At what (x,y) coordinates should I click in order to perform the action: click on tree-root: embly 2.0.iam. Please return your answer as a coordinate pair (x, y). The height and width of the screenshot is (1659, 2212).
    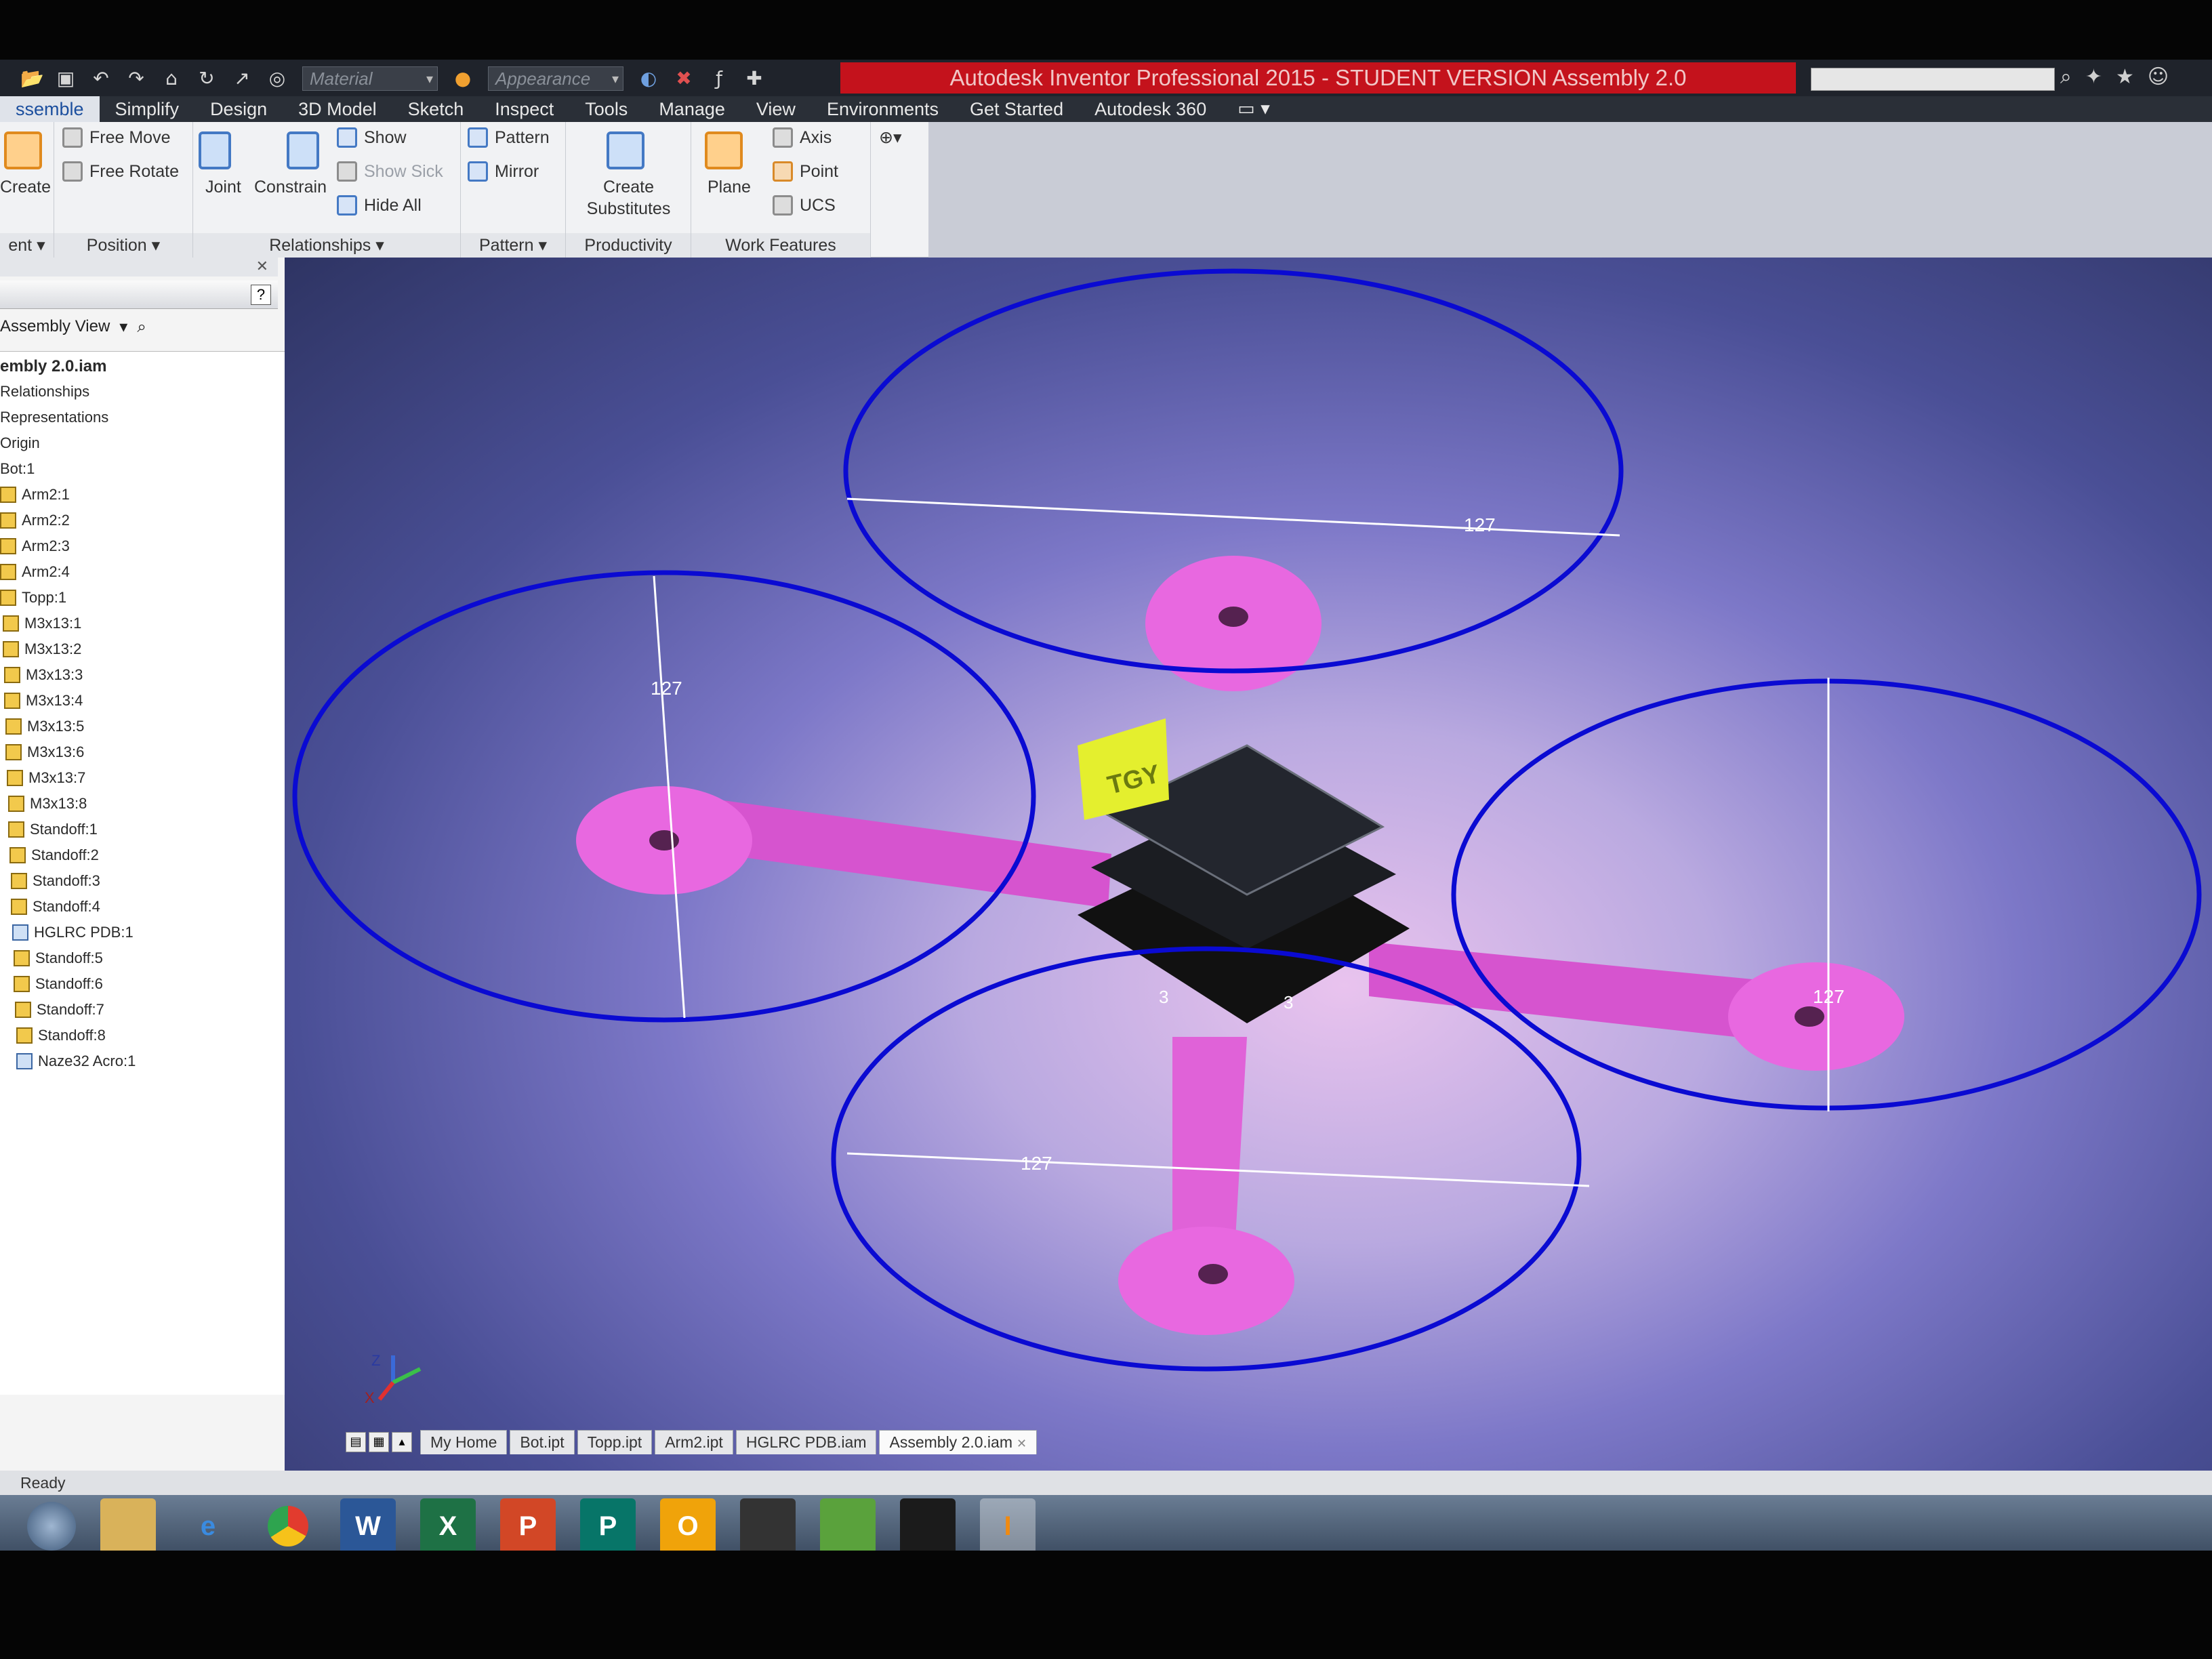
    Looking at the image, I should click on (53, 367).